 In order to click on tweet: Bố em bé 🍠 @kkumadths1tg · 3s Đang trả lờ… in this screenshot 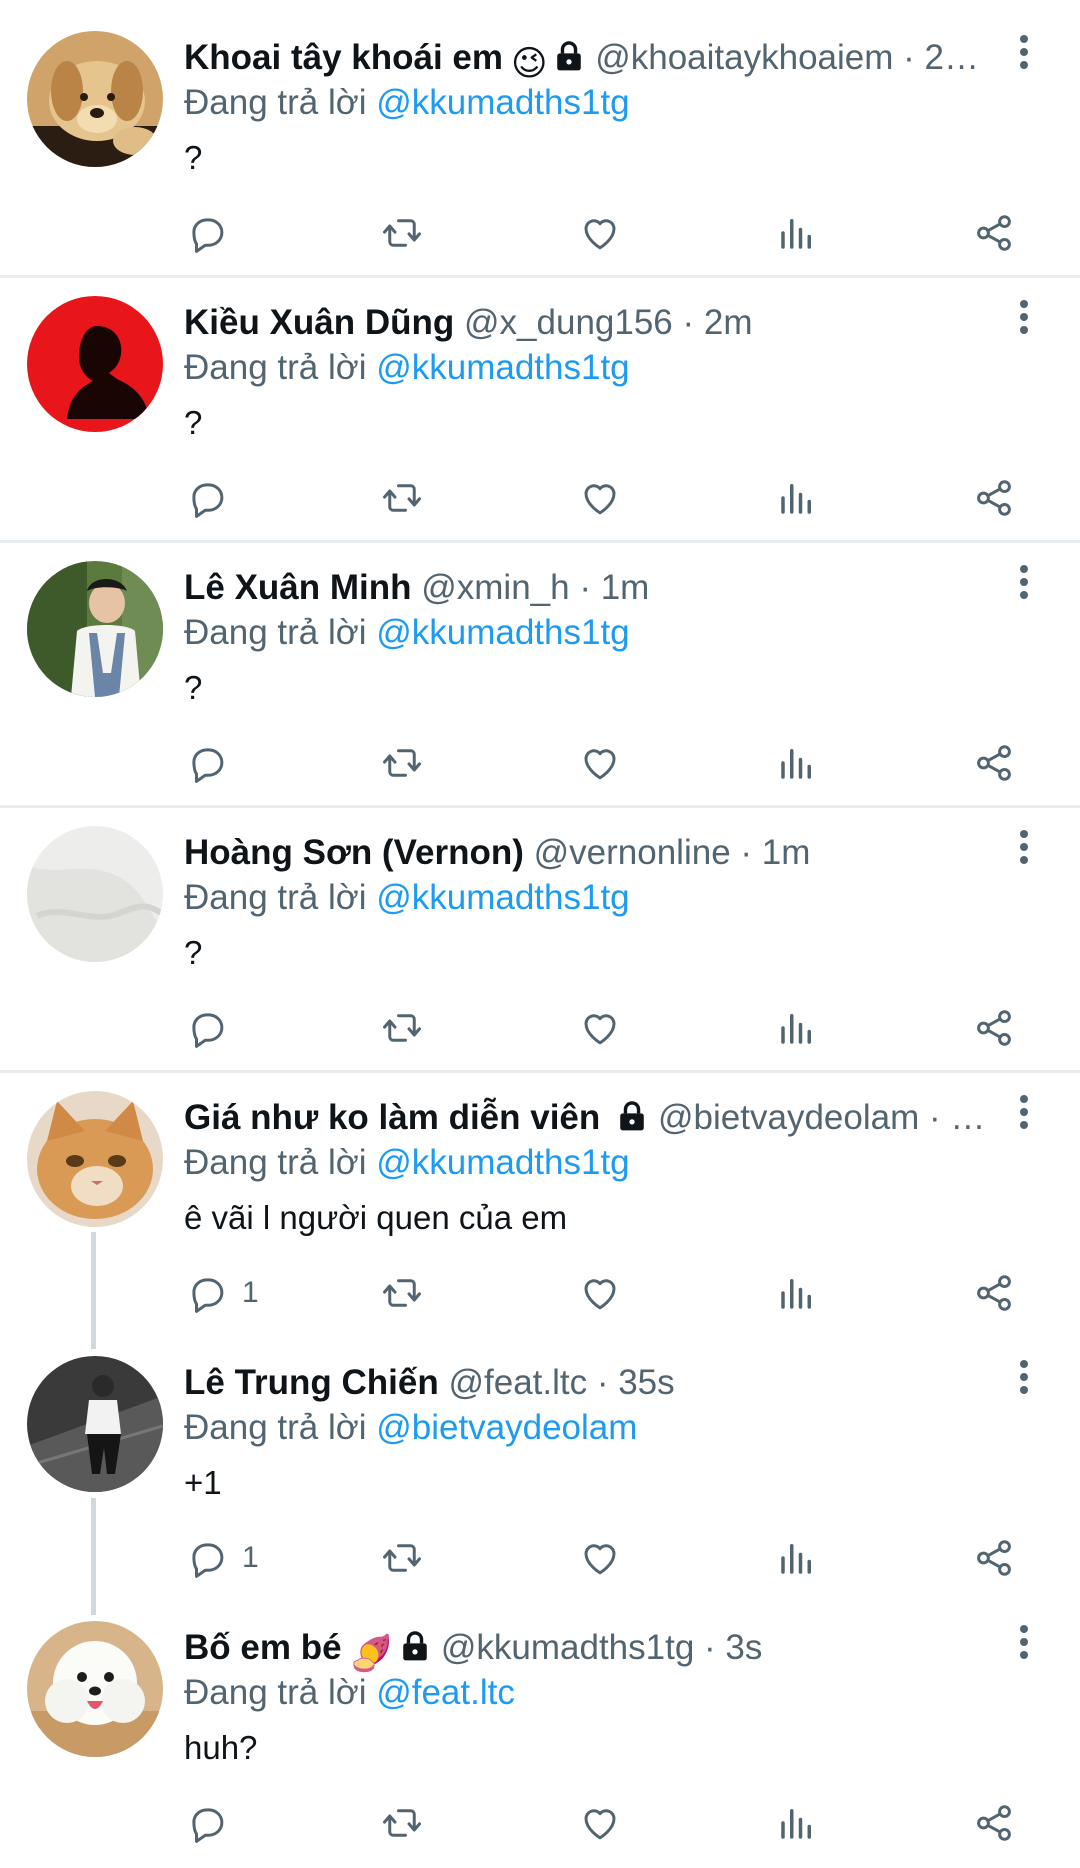, I will do `click(540, 1729)`.